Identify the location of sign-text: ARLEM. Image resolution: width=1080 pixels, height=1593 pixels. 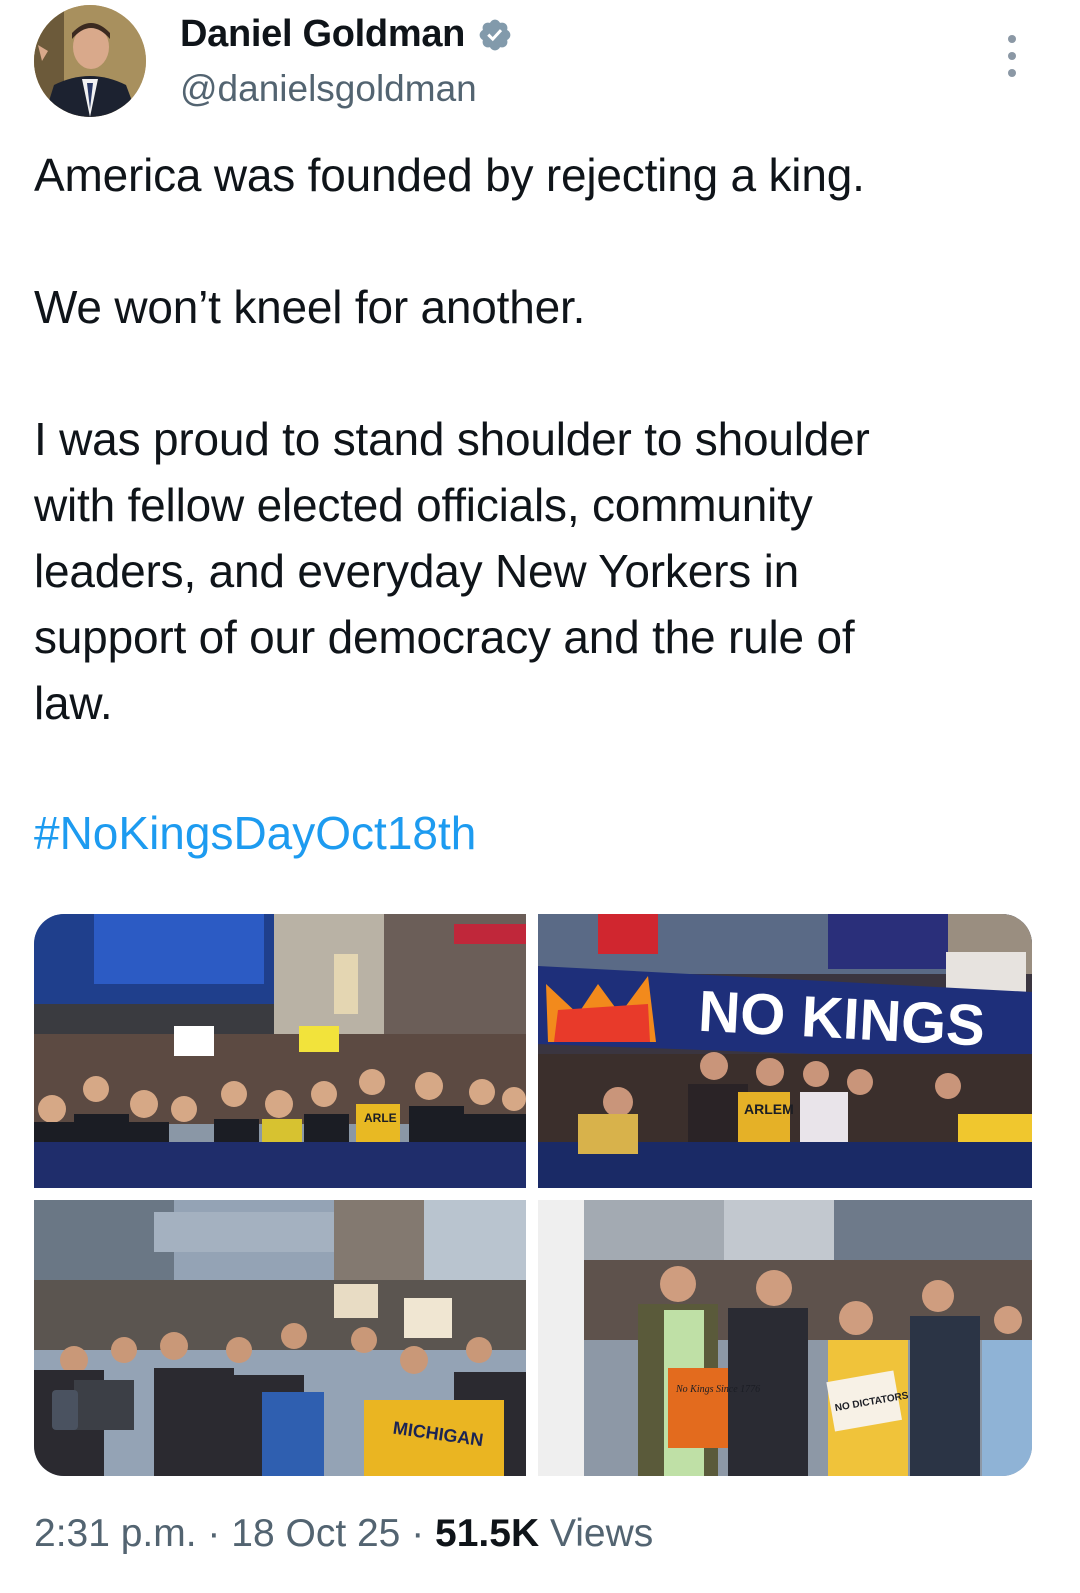
(769, 1109).